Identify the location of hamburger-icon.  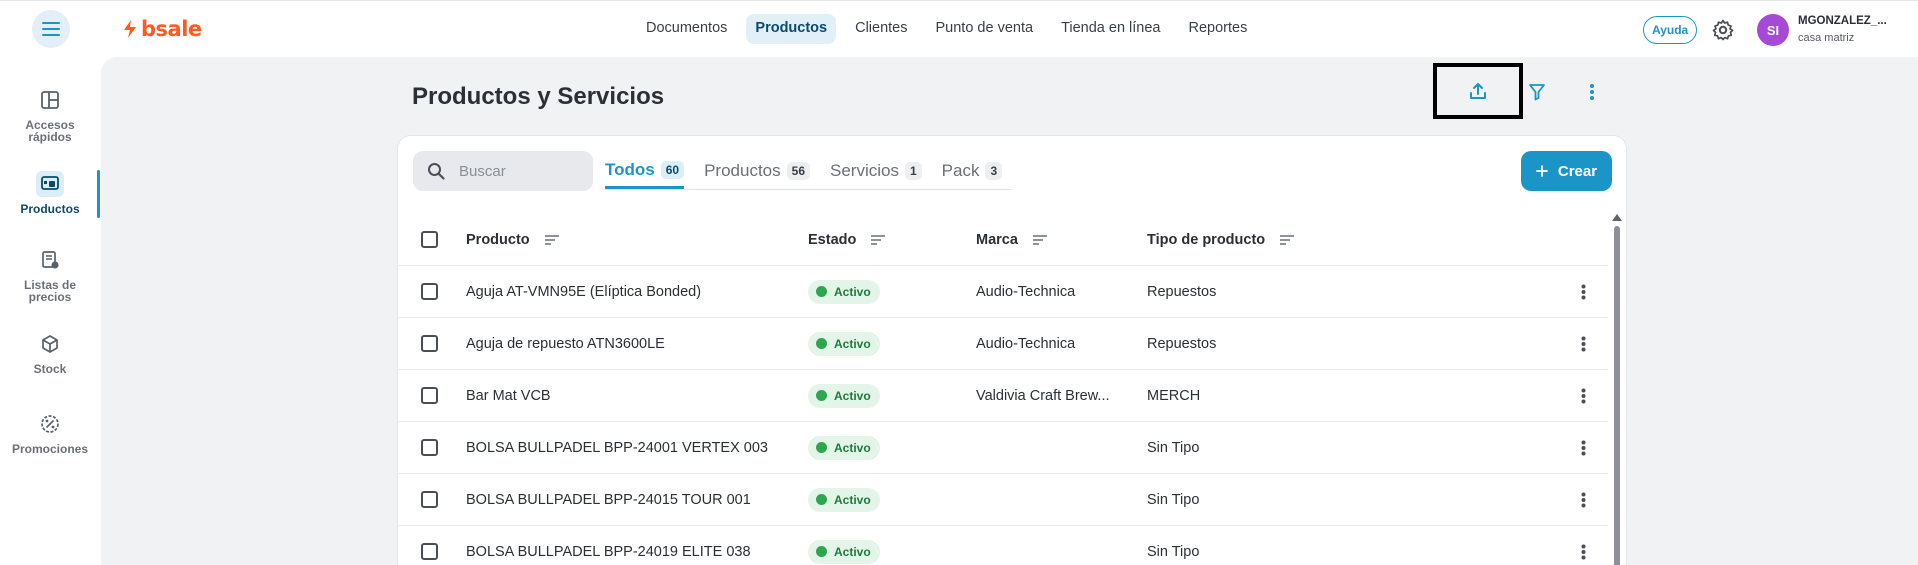
(51, 29).